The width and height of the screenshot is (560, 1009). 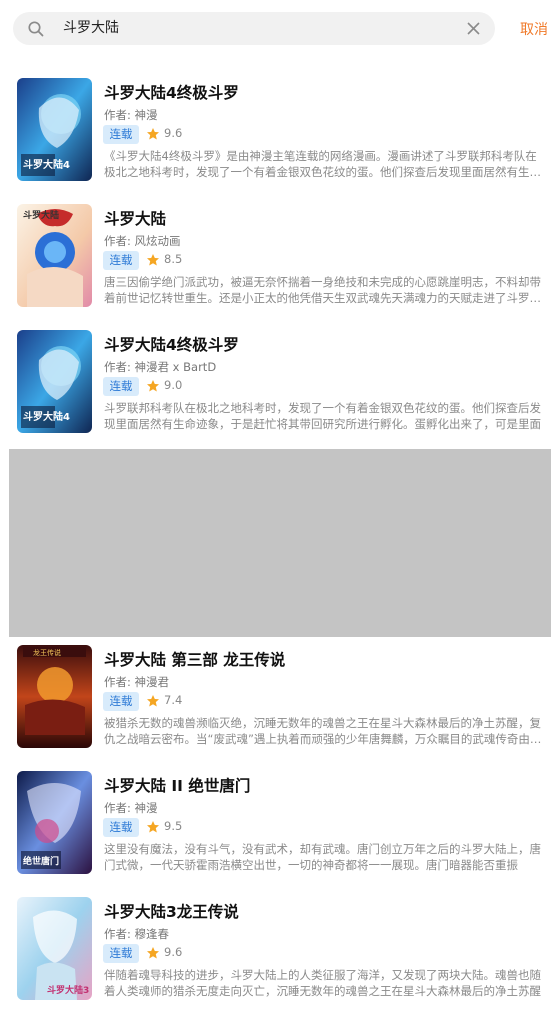 I want to click on item-title: 斗罗大陆, so click(x=135, y=218).